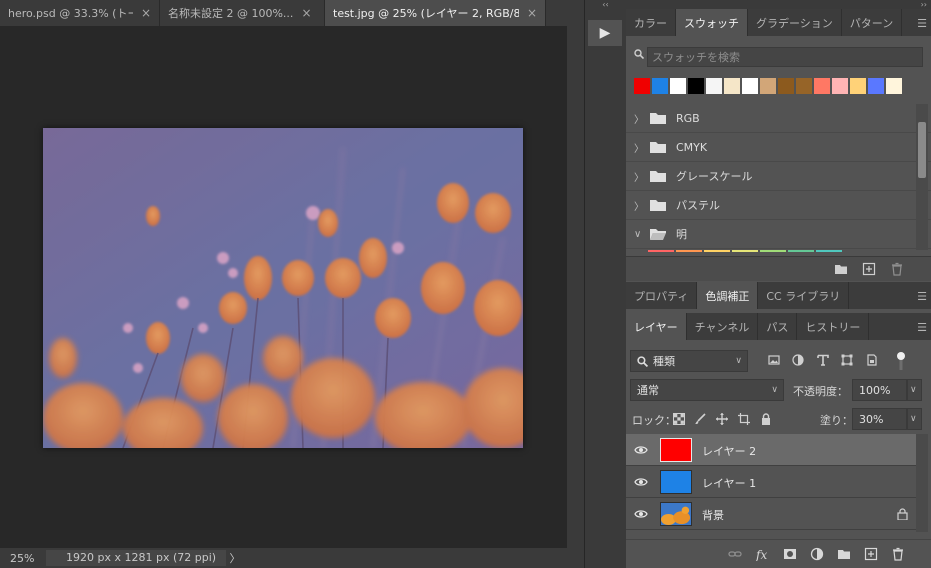 The height and width of the screenshot is (568, 931). I want to click on layer-row-layer-2: レイヤー 2, so click(771, 450).